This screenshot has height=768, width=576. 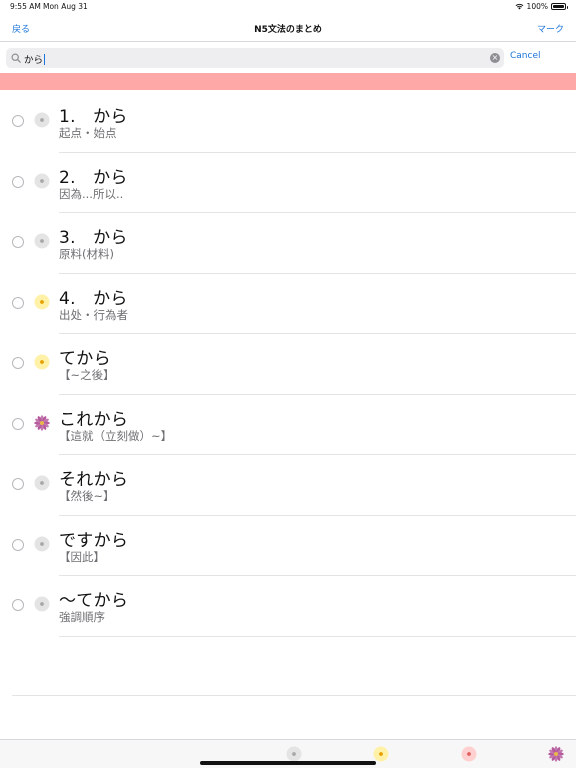 I want to click on wifi-icon, so click(x=519, y=6).